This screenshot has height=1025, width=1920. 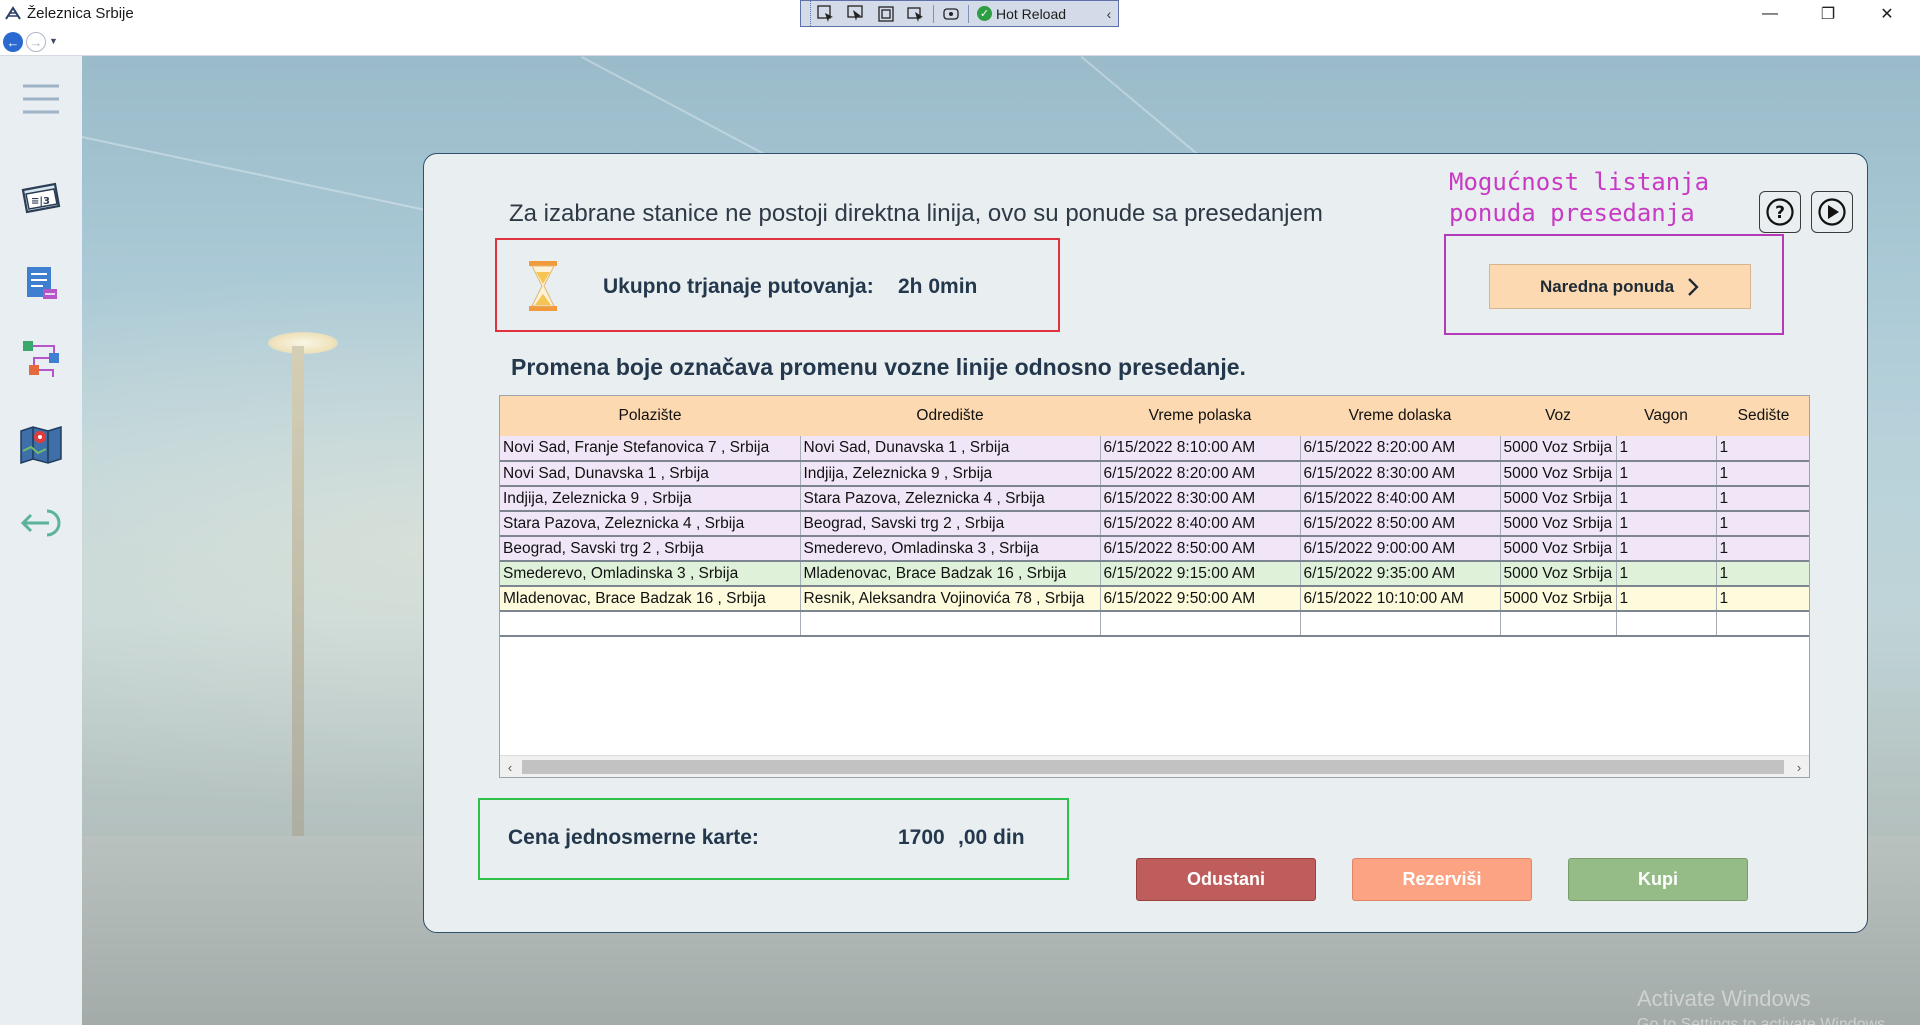 What do you see at coordinates (650, 549) in the screenshot?
I see `table-cell: Beograd, Savski trg 2 , Srbija` at bounding box center [650, 549].